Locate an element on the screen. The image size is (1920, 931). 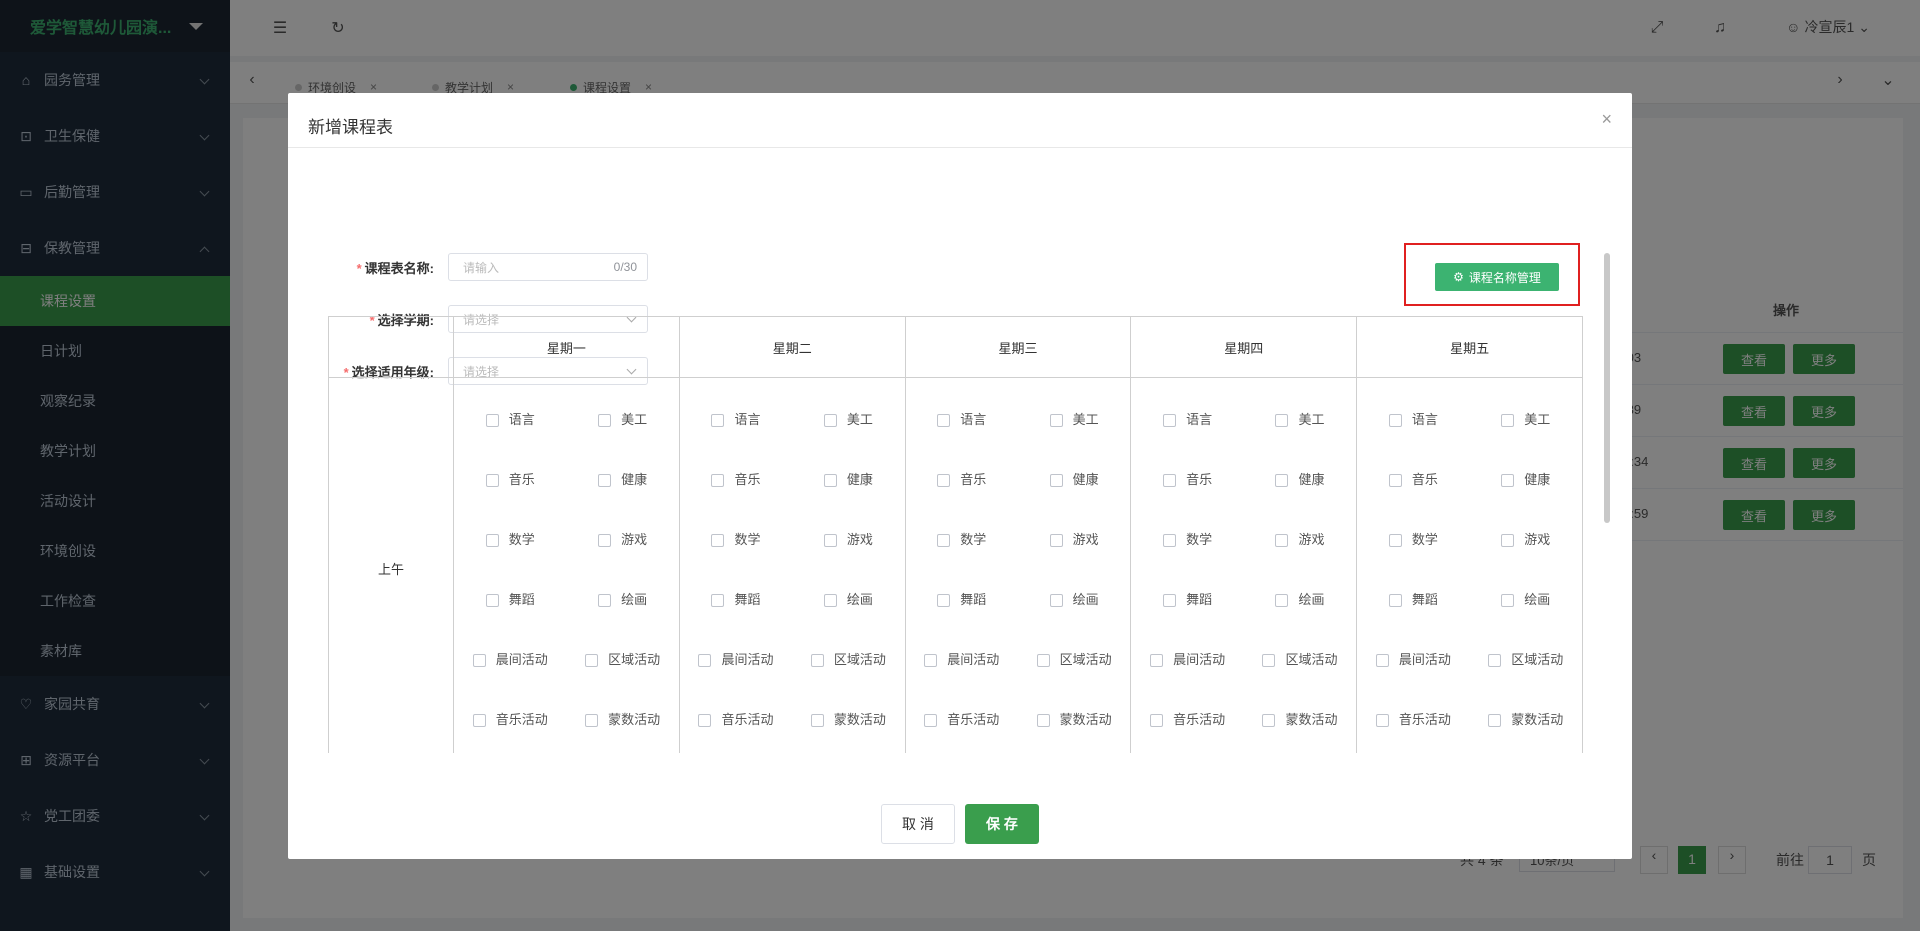
cancel-button: 取 消 is located at coordinates (918, 824).